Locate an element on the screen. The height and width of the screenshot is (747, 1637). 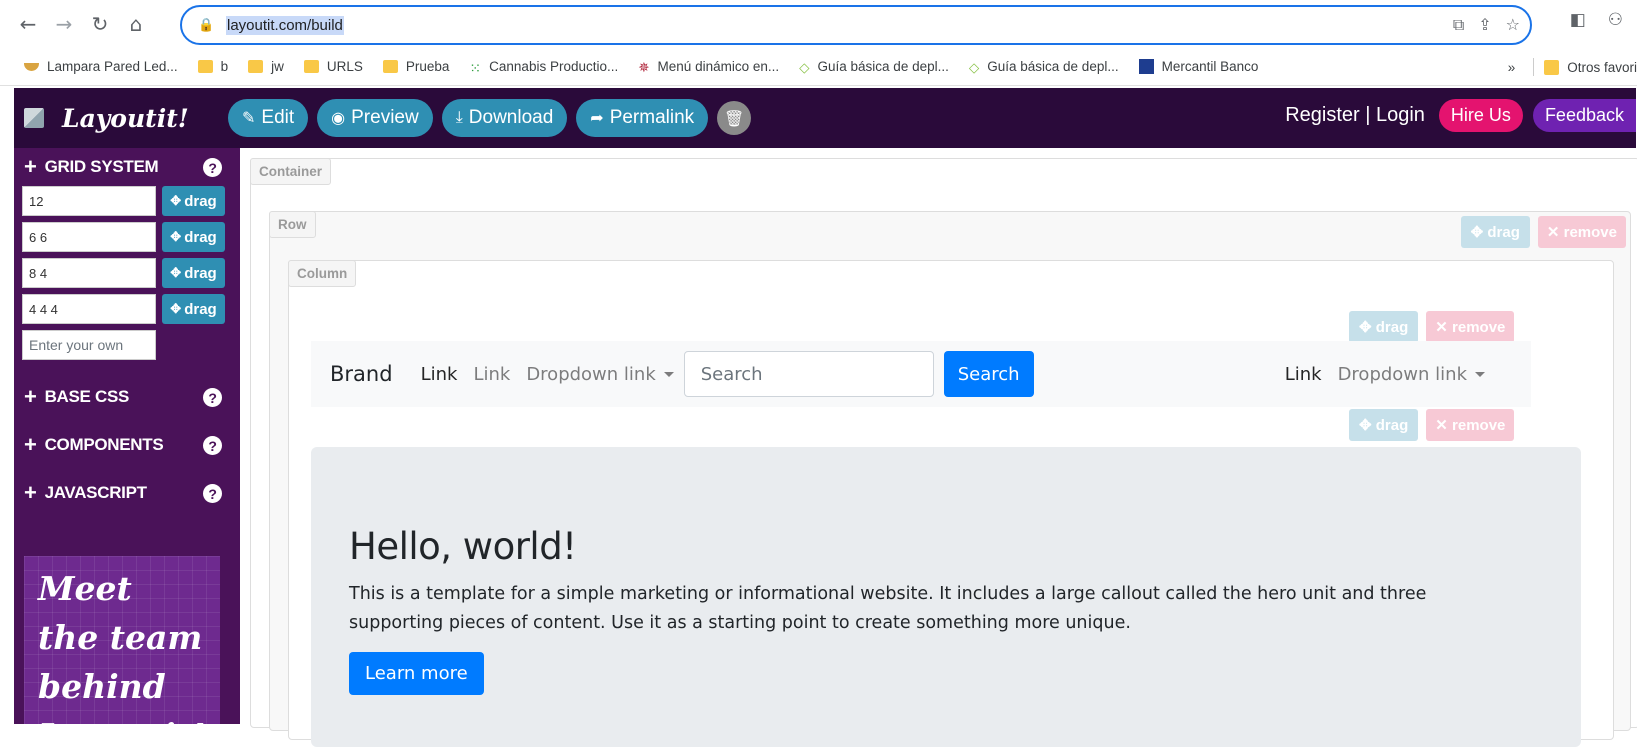
address-bar: 🔒 layoutit.com/build ⧉ ⇪ ☆ is located at coordinates (856, 25).